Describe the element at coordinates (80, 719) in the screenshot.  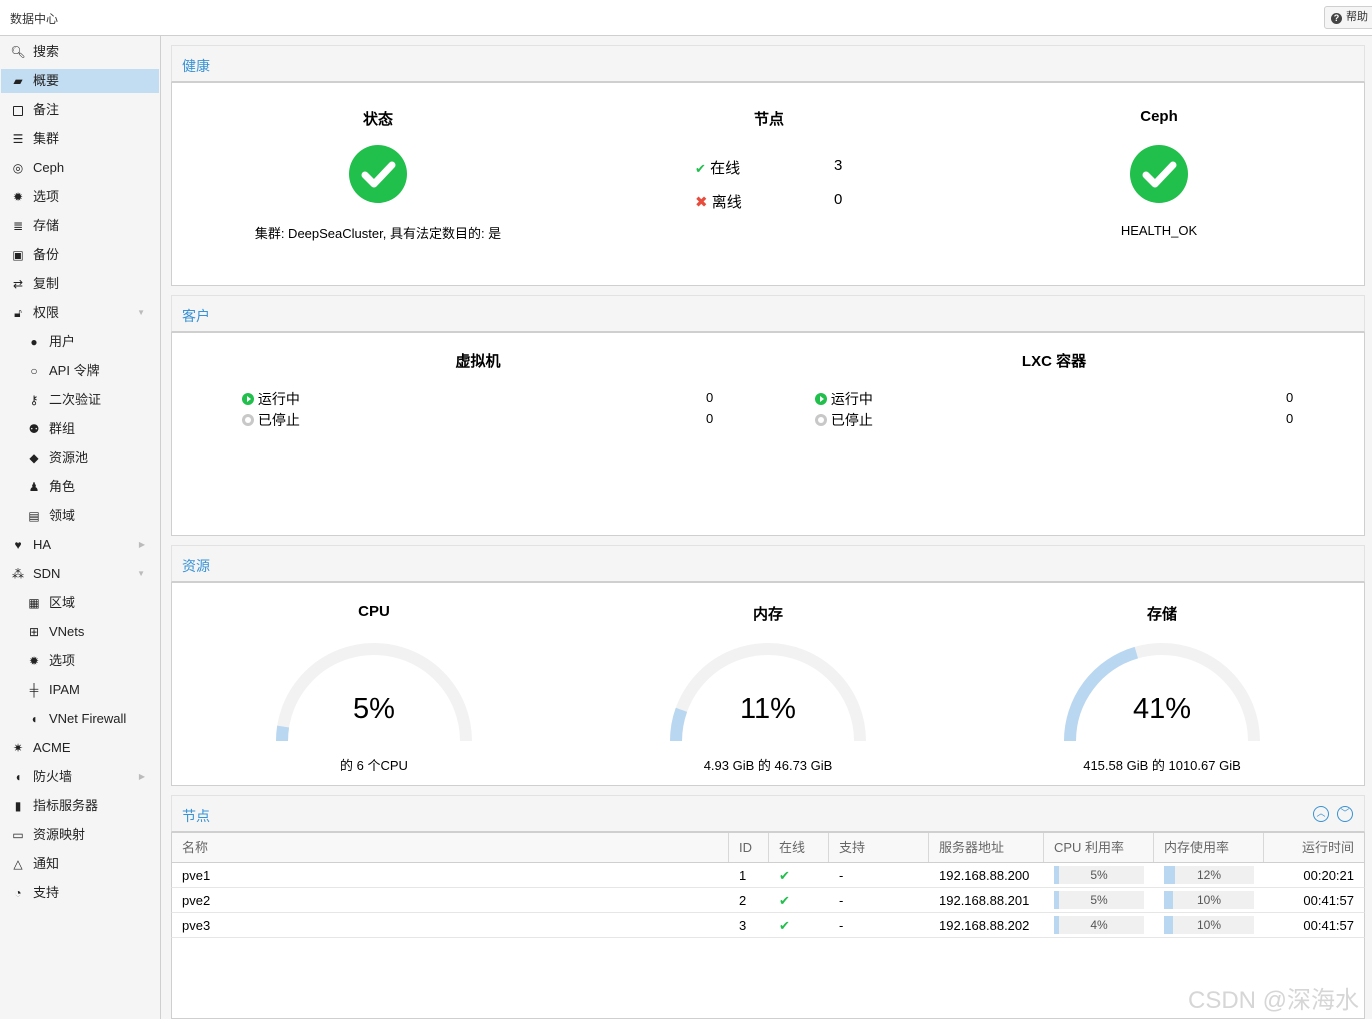
I see `sidebar-item: ◖ VNet Firewall` at that location.